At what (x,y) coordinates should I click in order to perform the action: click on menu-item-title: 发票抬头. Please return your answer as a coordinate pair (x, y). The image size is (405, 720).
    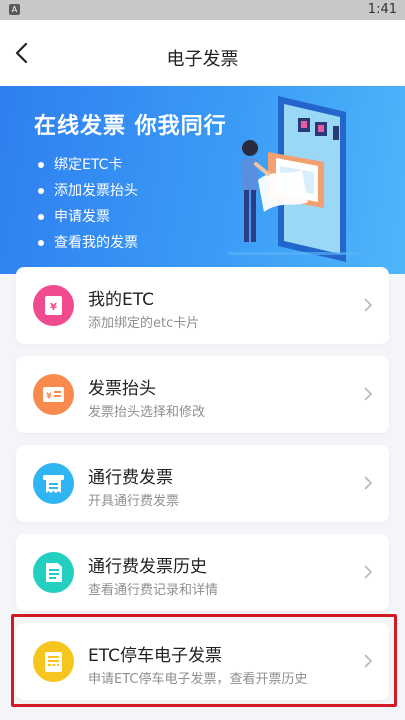
    Looking at the image, I should click on (122, 389).